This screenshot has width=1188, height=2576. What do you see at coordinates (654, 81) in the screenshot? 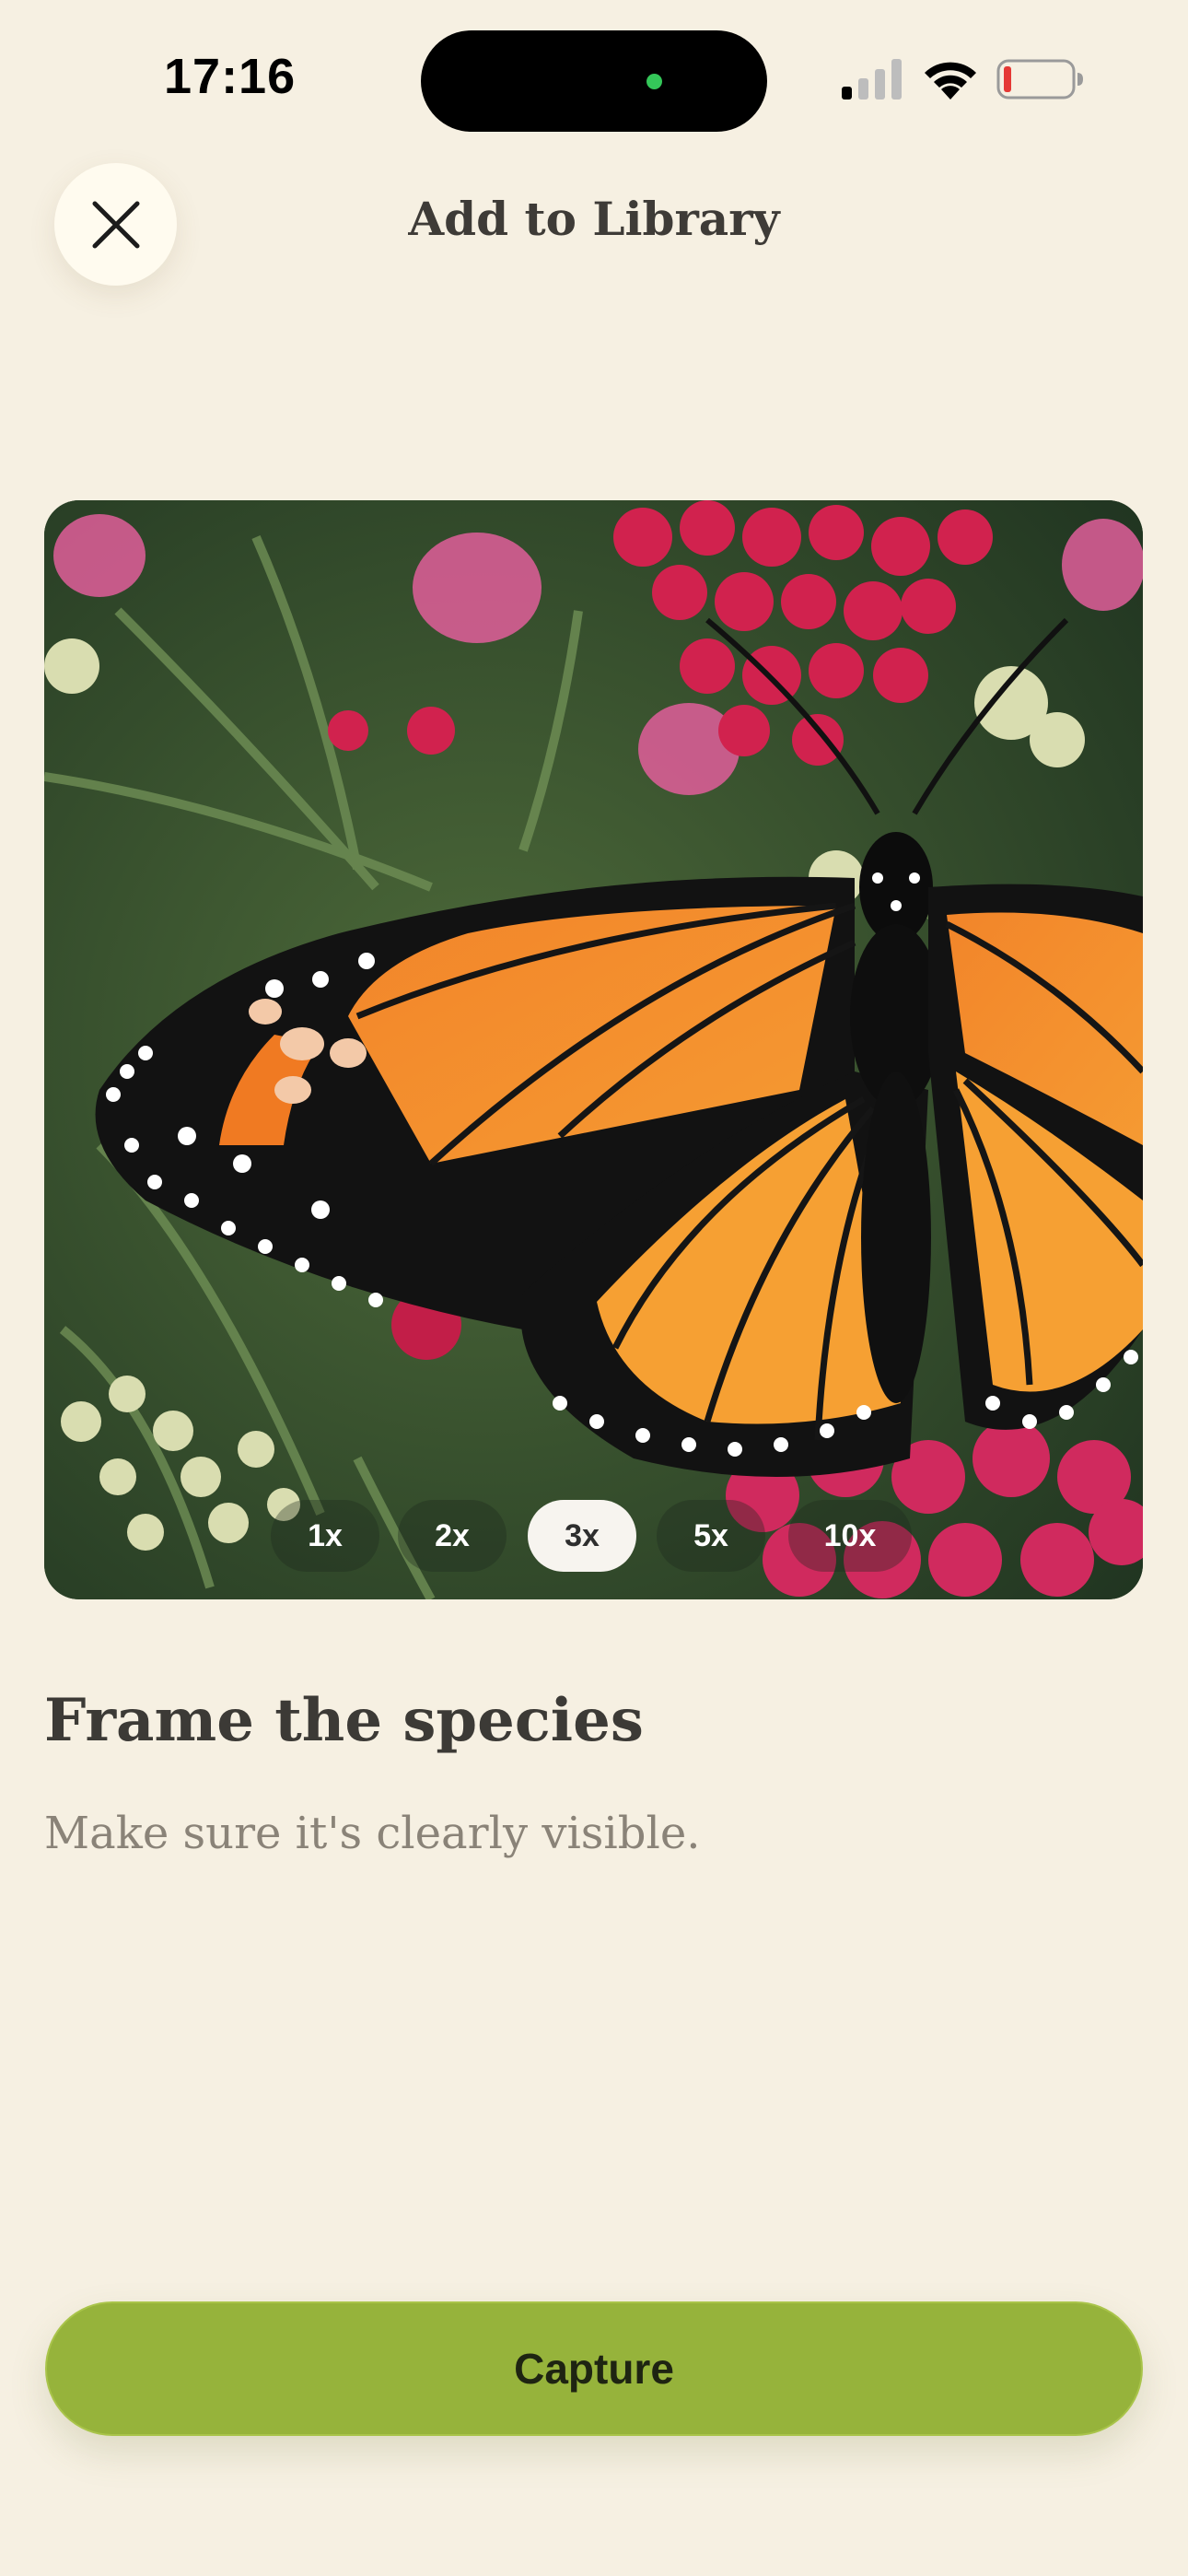
I see `camera-in-use-indicator` at bounding box center [654, 81].